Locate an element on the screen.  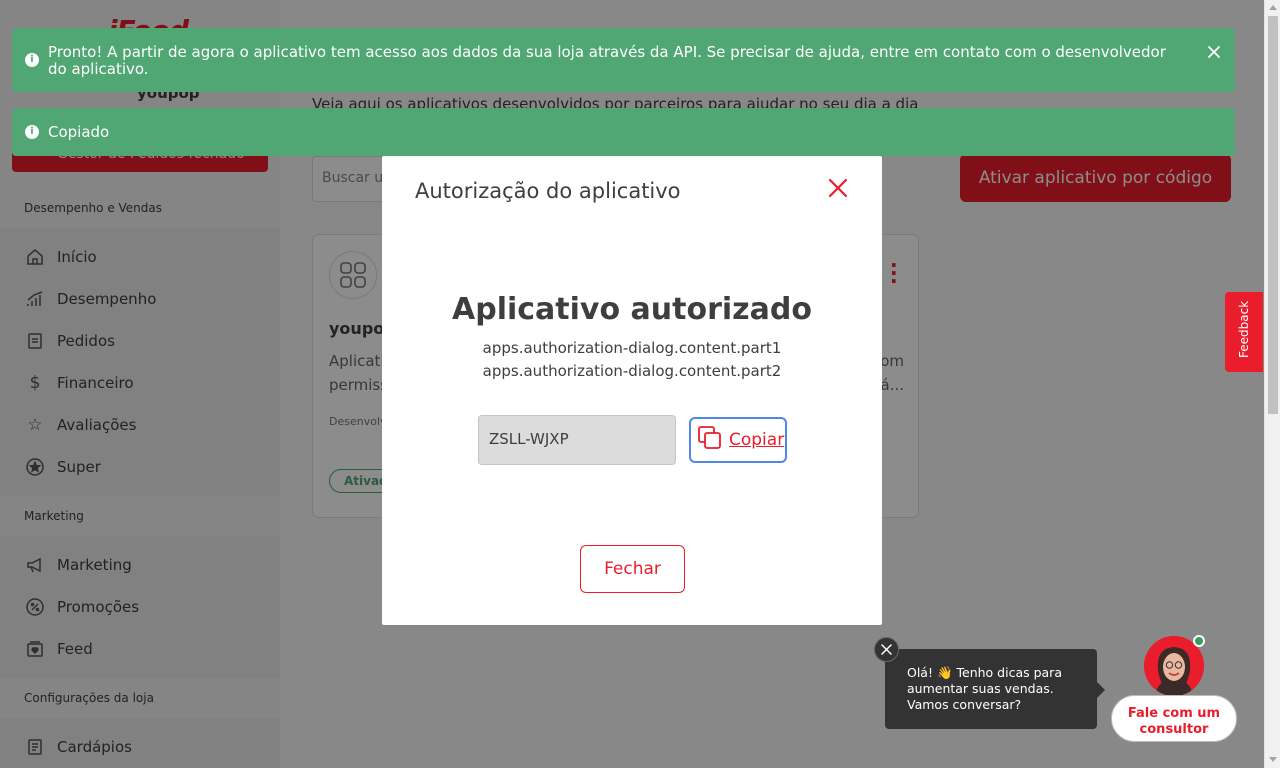
consultant-button-line1: Fale com um is located at coordinates (1174, 713).